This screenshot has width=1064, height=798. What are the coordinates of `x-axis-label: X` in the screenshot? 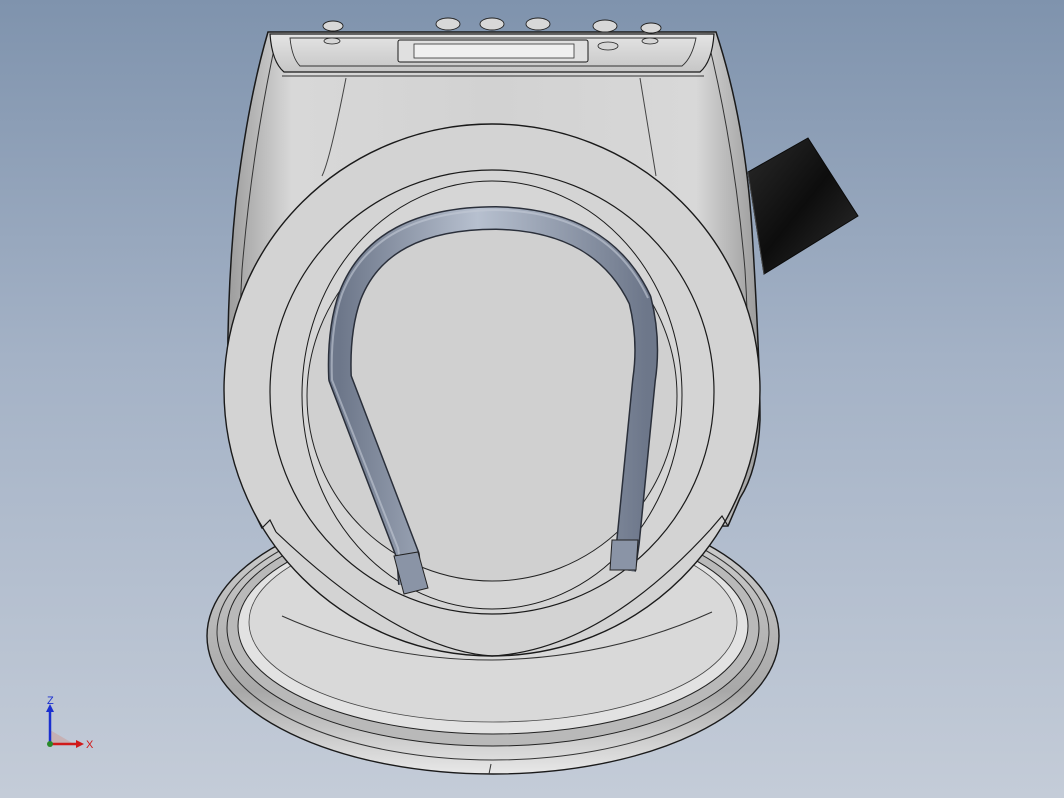 It's located at (90, 745).